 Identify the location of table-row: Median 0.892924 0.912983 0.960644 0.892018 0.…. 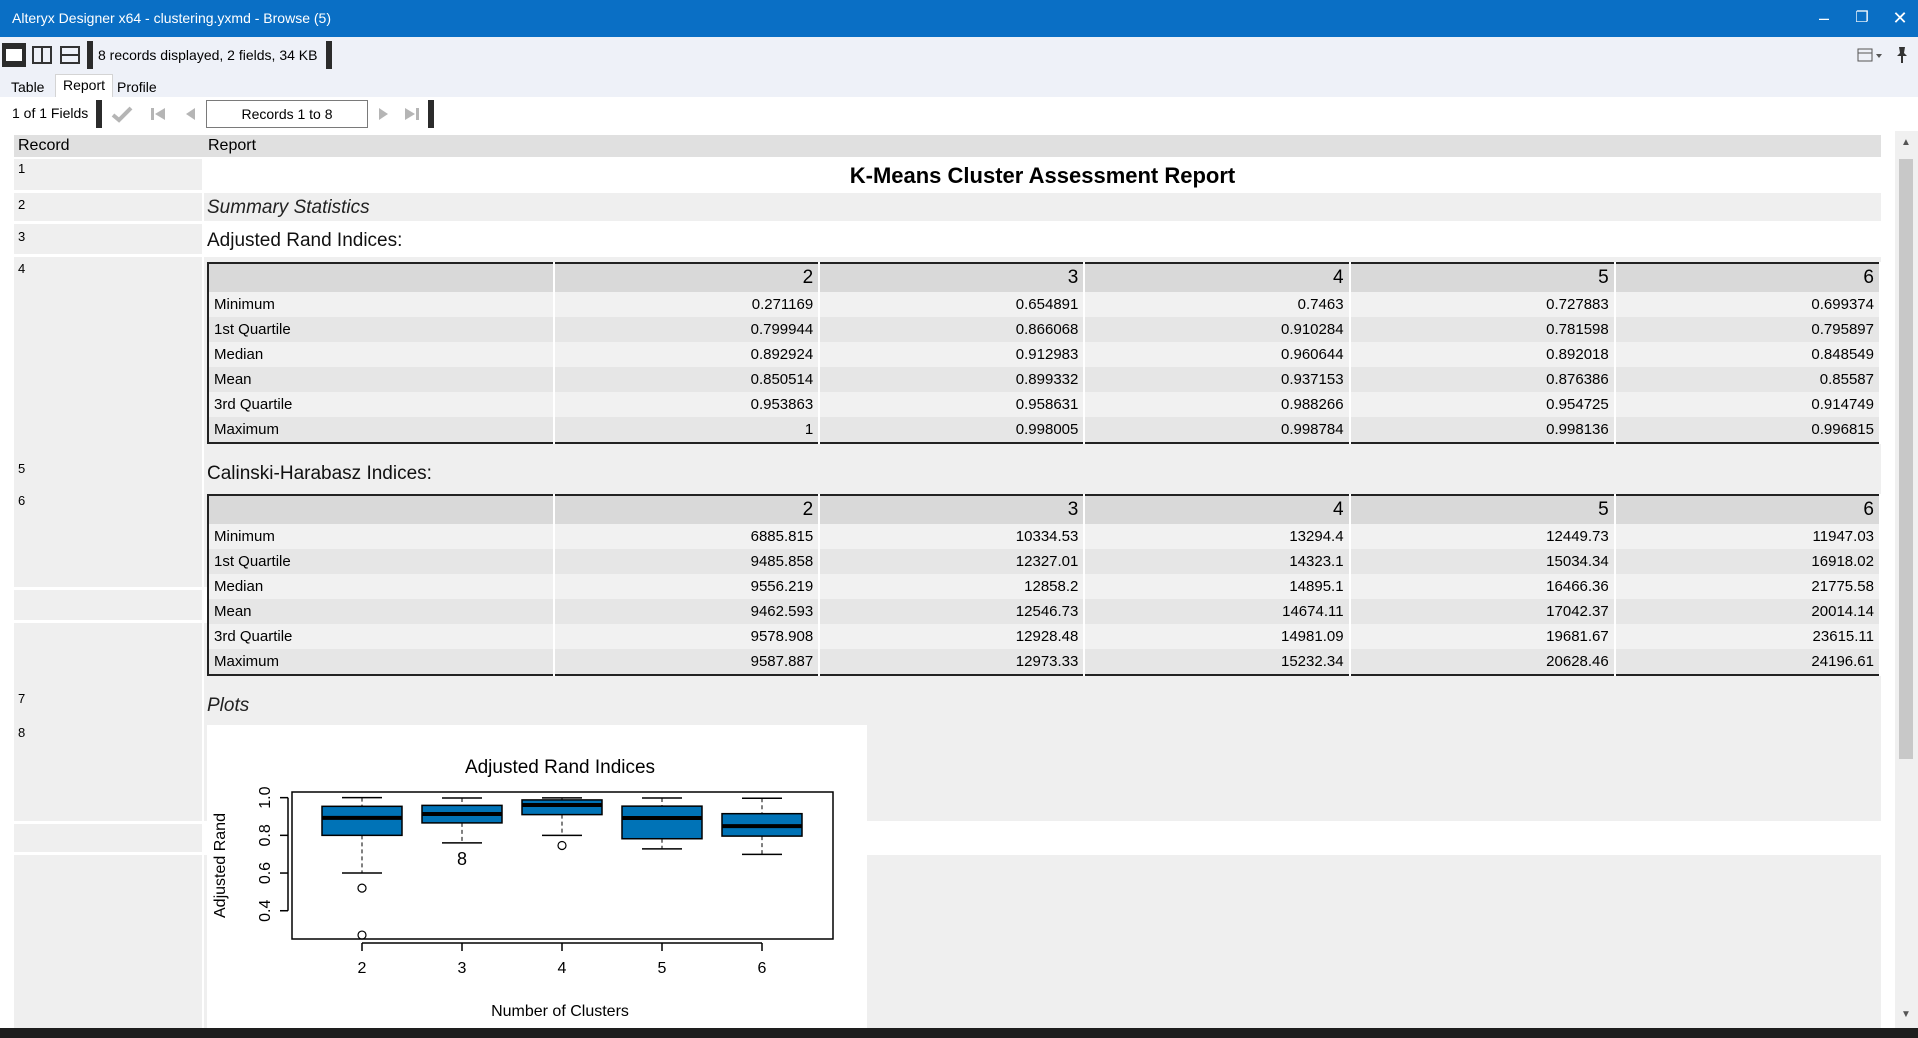
(1045, 354).